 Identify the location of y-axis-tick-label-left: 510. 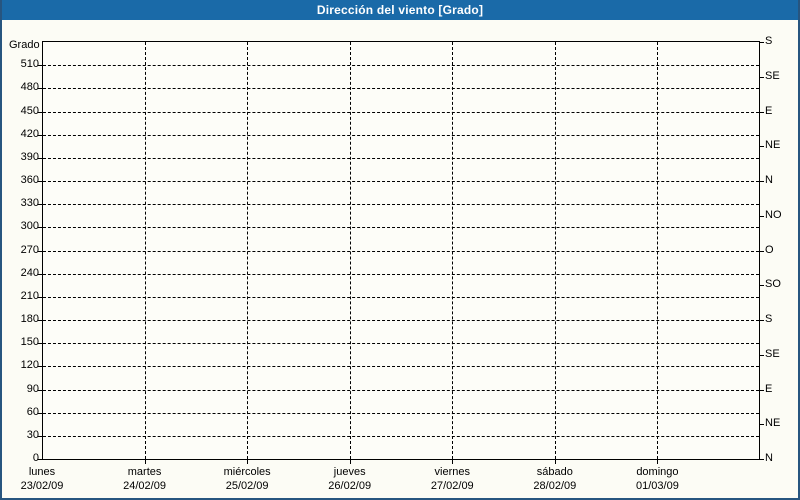
(29, 64).